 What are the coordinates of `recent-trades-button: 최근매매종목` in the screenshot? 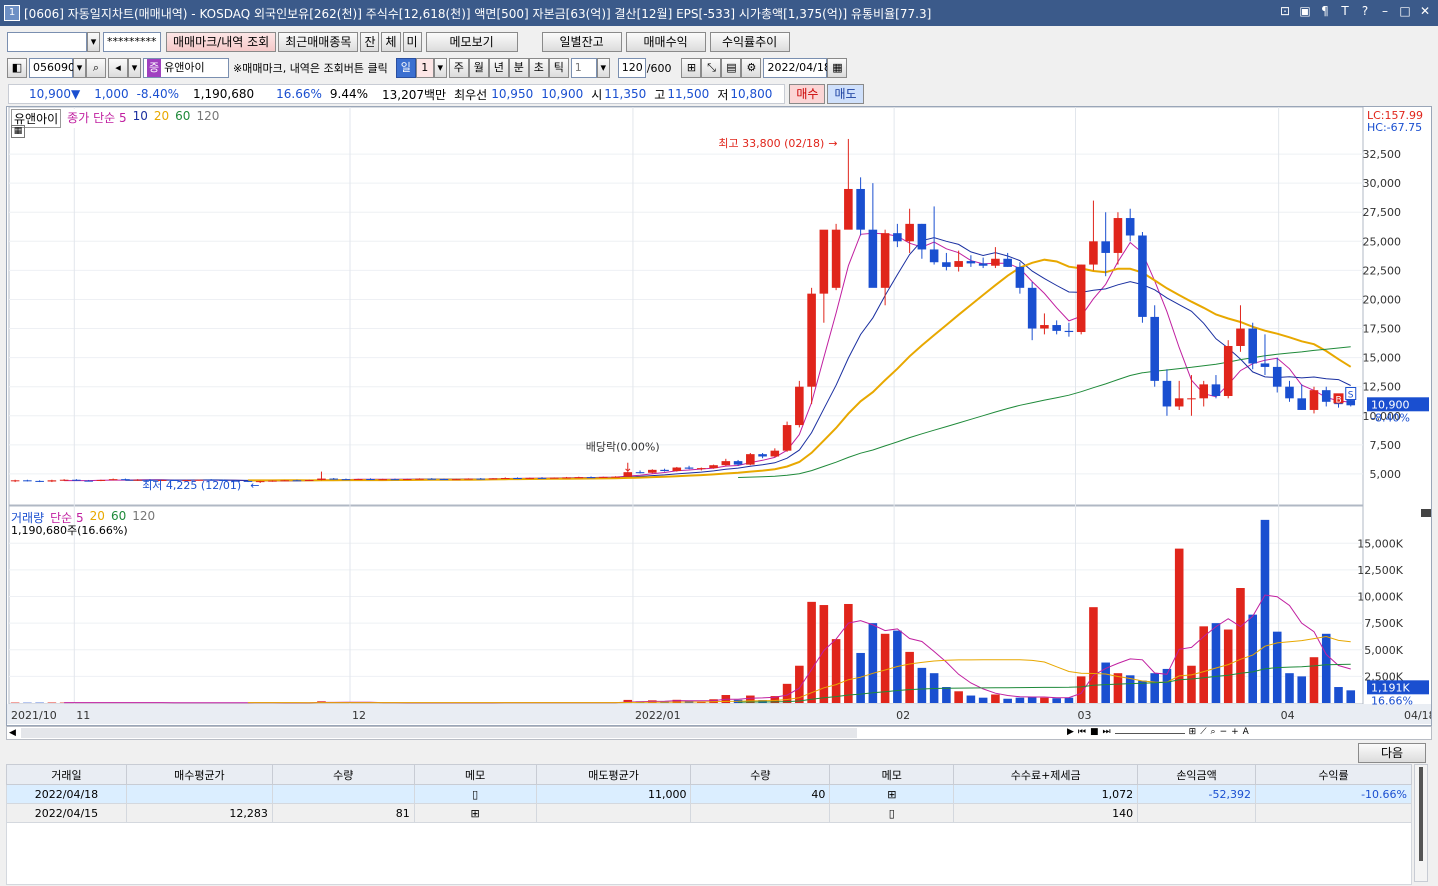 It's located at (318, 42).